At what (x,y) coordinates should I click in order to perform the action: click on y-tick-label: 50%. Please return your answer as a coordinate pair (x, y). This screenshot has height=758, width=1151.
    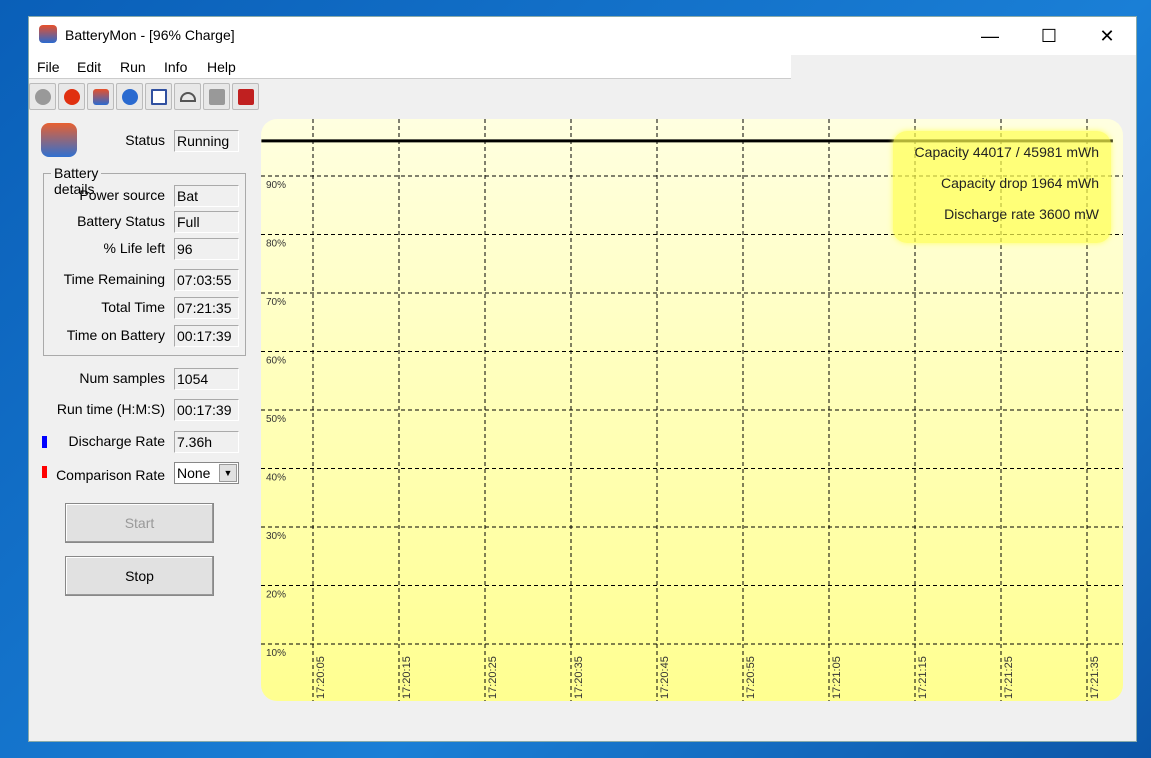
    Looking at the image, I should click on (276, 419).